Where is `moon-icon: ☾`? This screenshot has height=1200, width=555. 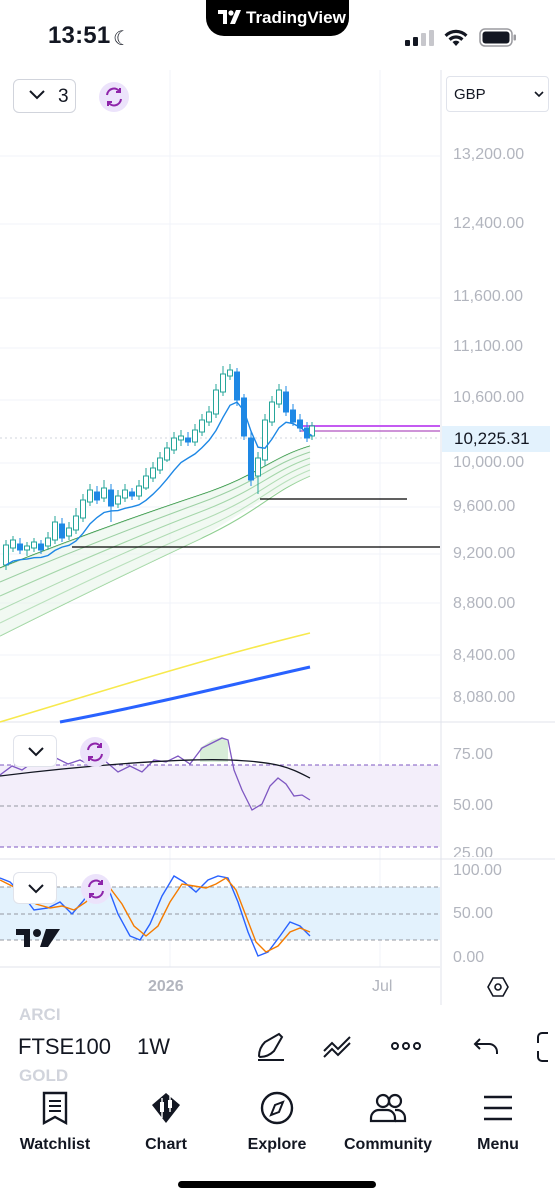 moon-icon: ☾ is located at coordinates (122, 39).